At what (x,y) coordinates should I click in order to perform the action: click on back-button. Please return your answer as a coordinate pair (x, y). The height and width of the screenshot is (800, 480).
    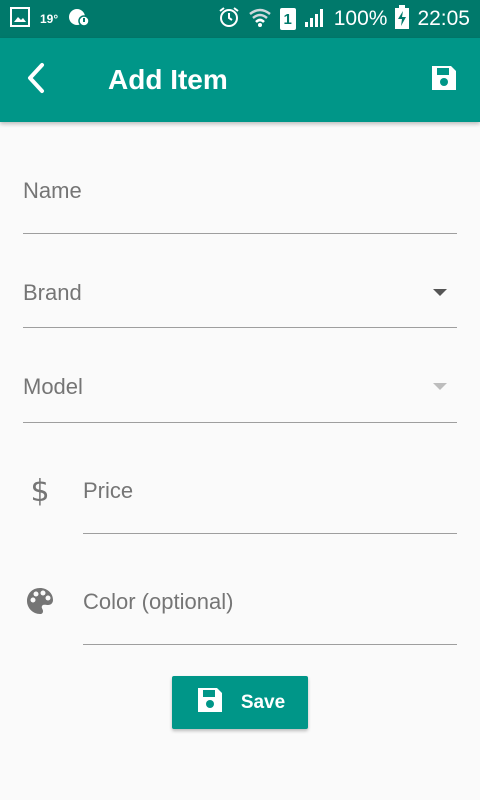
    Looking at the image, I should click on (36, 80).